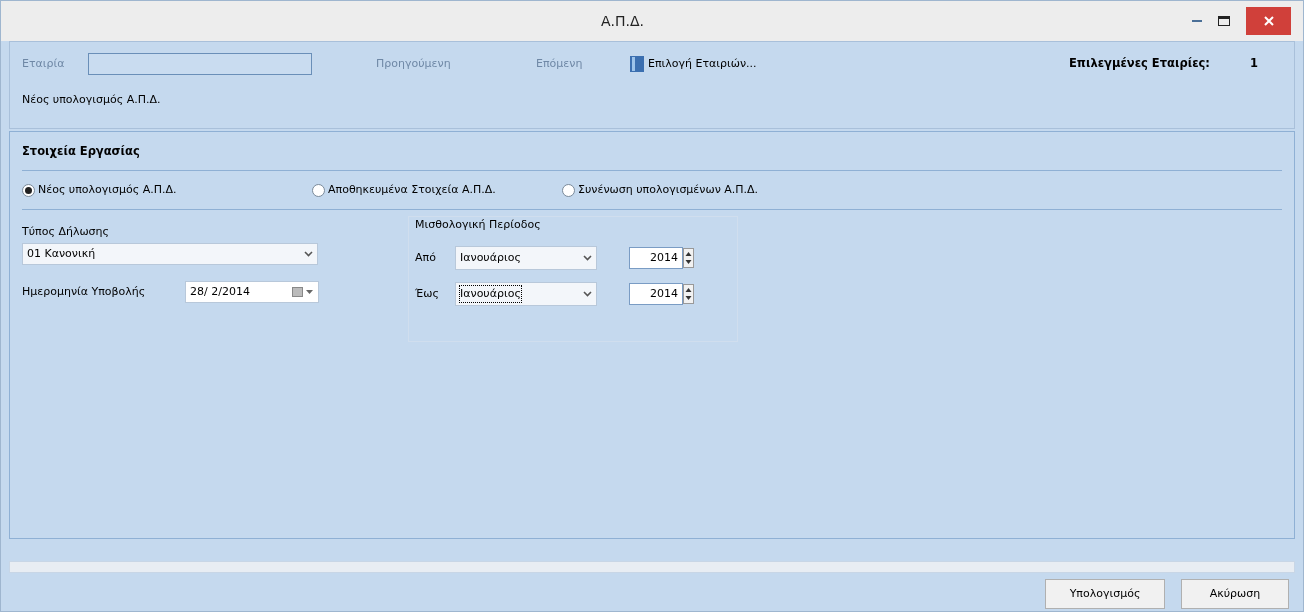  Describe the element at coordinates (1235, 594) in the screenshot. I see `dialog-button: Ακύρωση` at that location.